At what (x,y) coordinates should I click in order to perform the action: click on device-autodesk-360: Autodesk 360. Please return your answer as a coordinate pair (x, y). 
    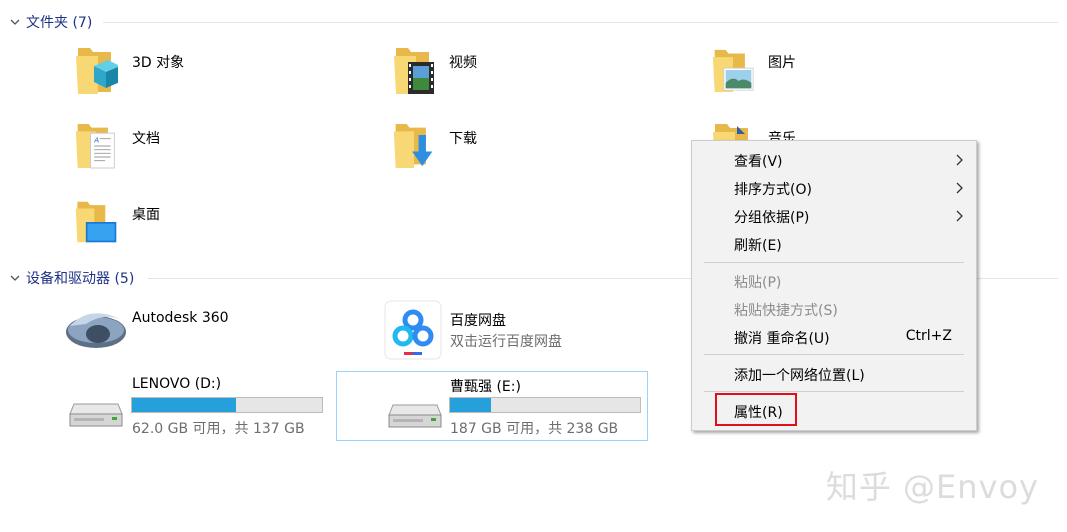
    Looking at the image, I should click on (214, 330).